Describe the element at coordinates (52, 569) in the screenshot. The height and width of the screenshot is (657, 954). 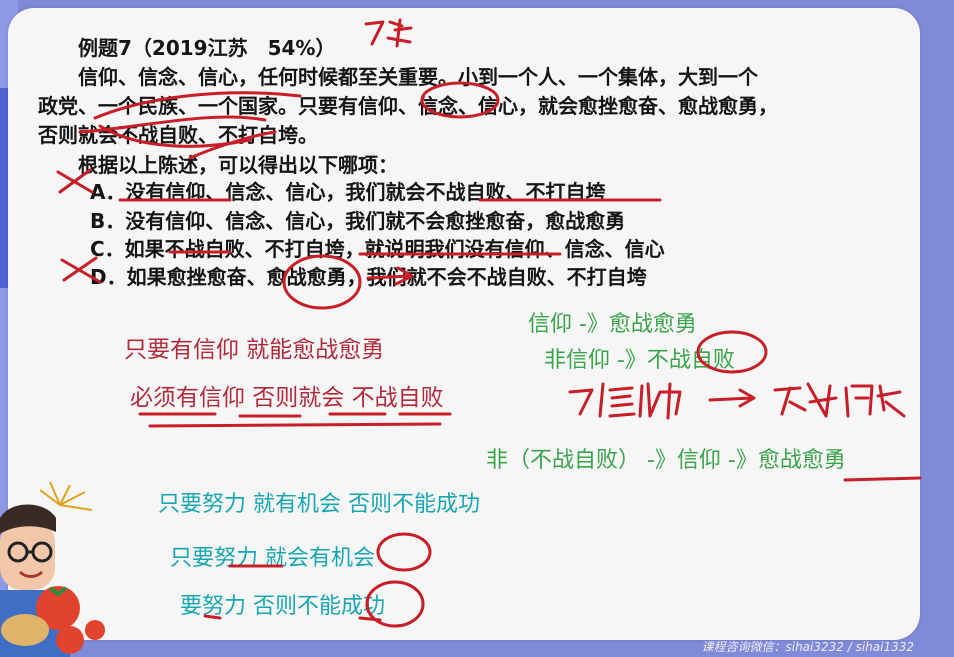
I see `teacher-avatar` at that location.